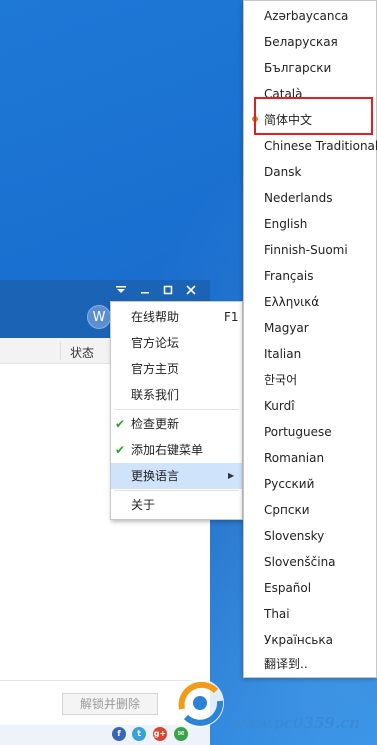  What do you see at coordinates (320, 172) in the screenshot?
I see `language-item: Dansk` at bounding box center [320, 172].